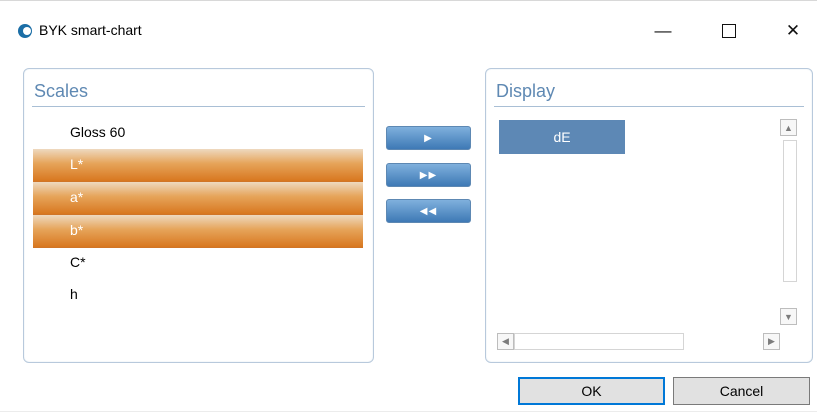  Describe the element at coordinates (526, 91) in the screenshot. I see `display-title: Display` at that location.